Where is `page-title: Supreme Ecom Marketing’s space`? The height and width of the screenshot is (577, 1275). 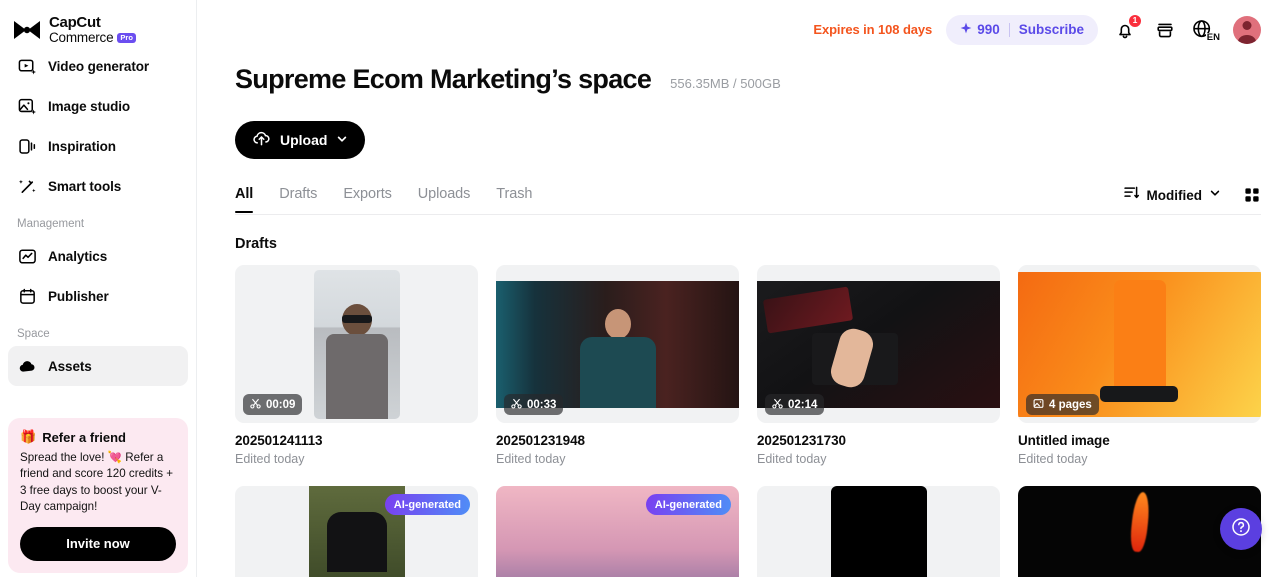
page-title: Supreme Ecom Marketing’s space is located at coordinates (443, 79).